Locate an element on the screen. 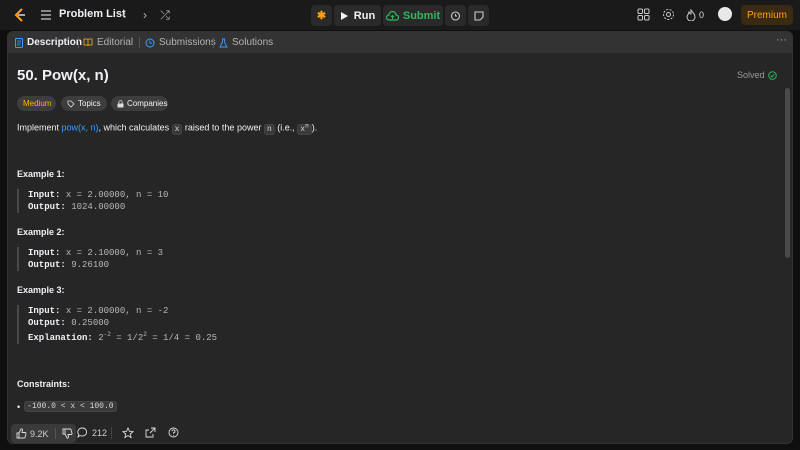 Image resolution: width=800 pixels, height=450 pixels. explanation-label: Explanation: is located at coordinates (60, 338).